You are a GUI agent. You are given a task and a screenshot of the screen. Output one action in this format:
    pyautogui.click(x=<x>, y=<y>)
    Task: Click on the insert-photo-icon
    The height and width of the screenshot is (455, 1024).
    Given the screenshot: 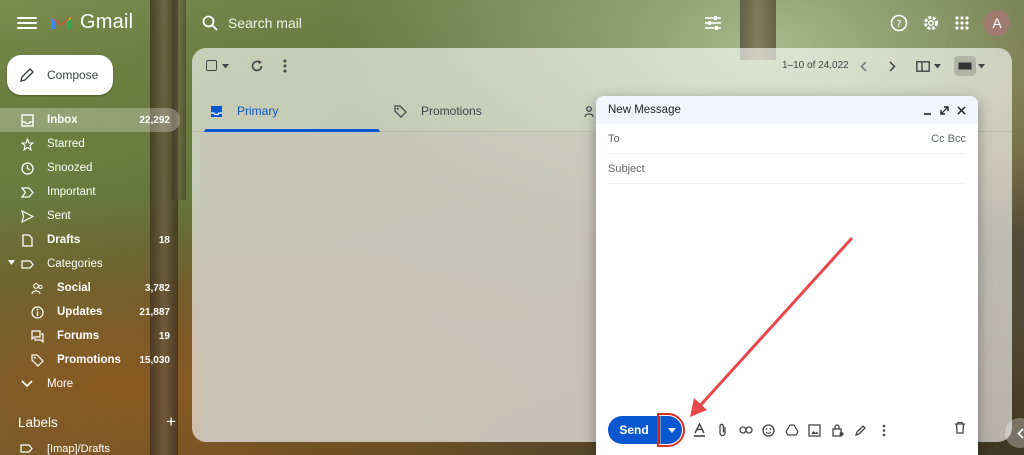 What is the action you would take?
    pyautogui.click(x=814, y=430)
    